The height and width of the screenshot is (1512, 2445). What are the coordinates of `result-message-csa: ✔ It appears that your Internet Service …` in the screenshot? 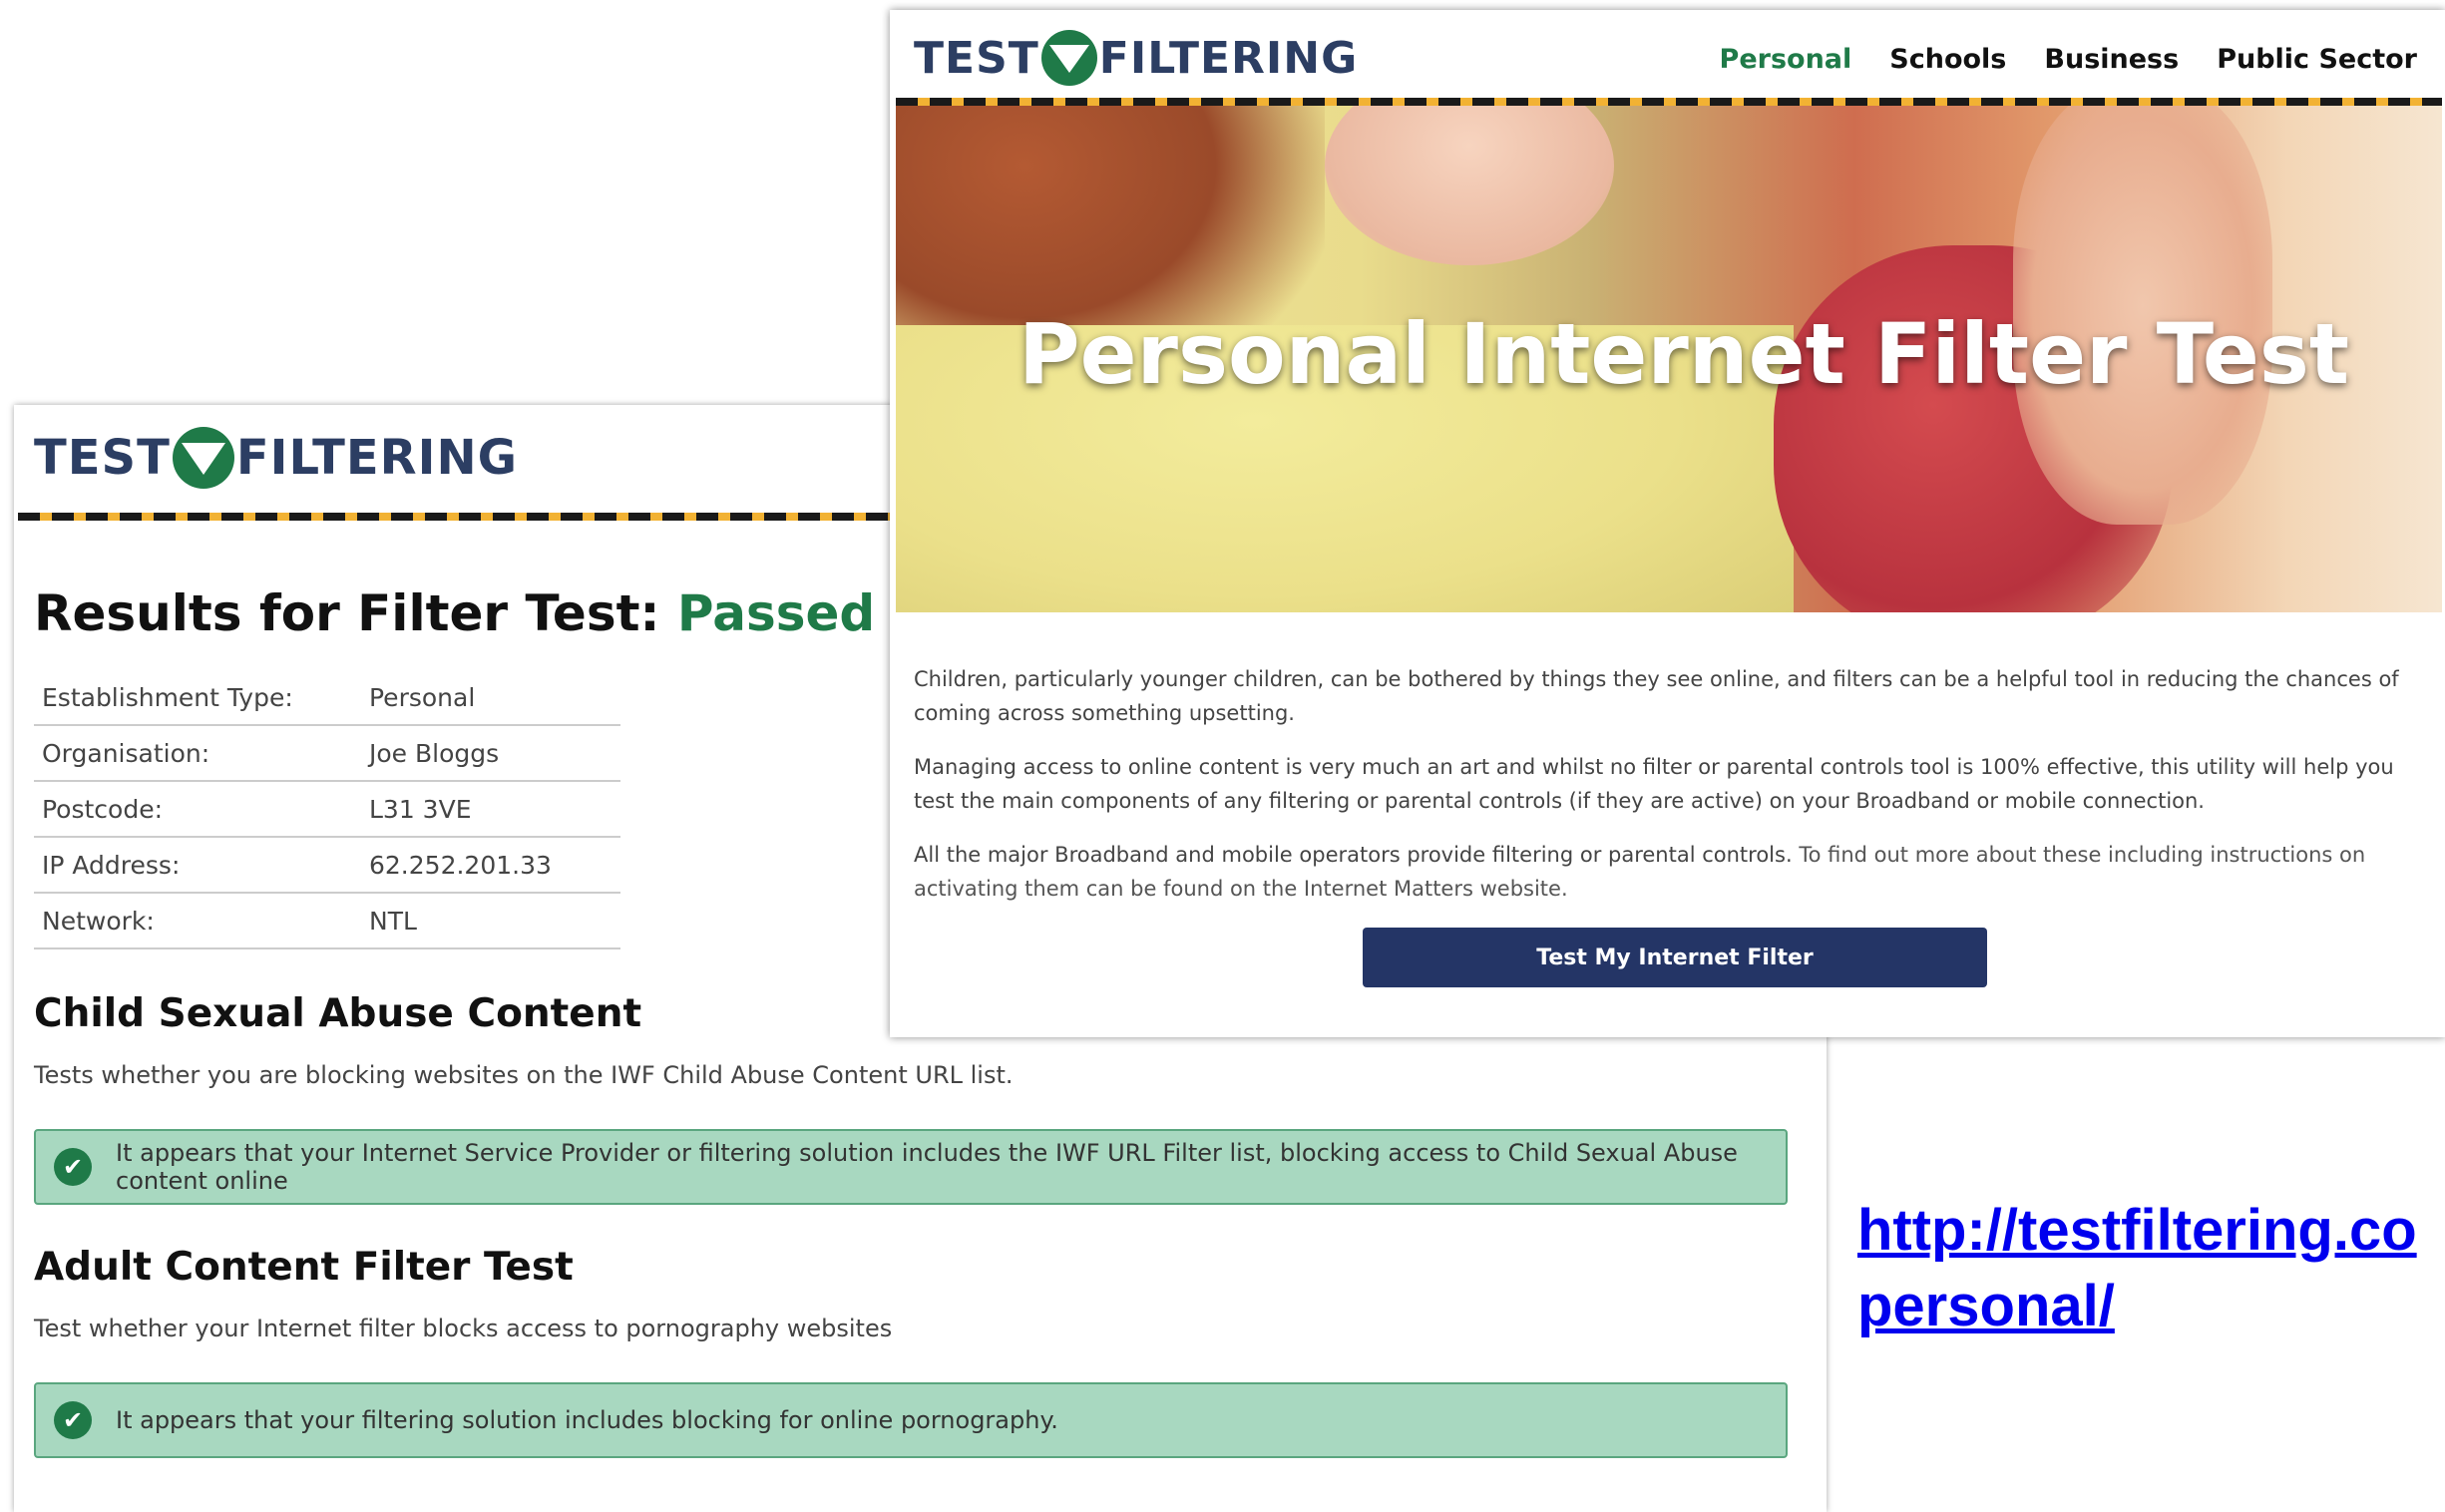 It's located at (911, 1167).